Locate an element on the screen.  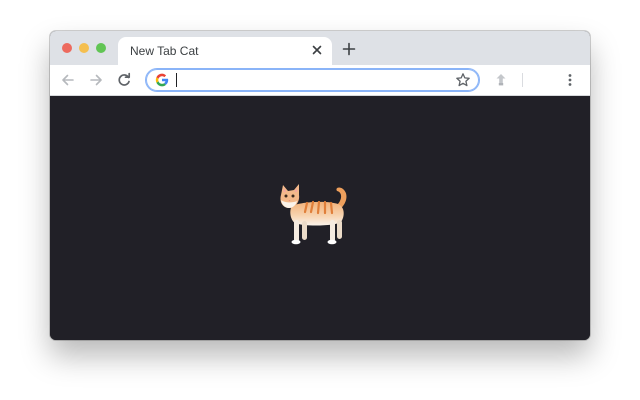
tab-title: New Tab Cat is located at coordinates (164, 51).